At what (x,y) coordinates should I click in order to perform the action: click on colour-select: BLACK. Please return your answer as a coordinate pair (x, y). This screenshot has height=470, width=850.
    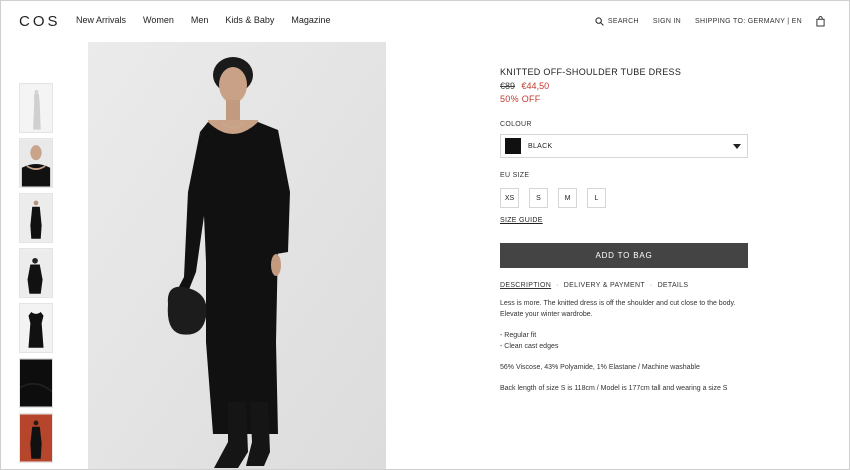
    Looking at the image, I should click on (624, 146).